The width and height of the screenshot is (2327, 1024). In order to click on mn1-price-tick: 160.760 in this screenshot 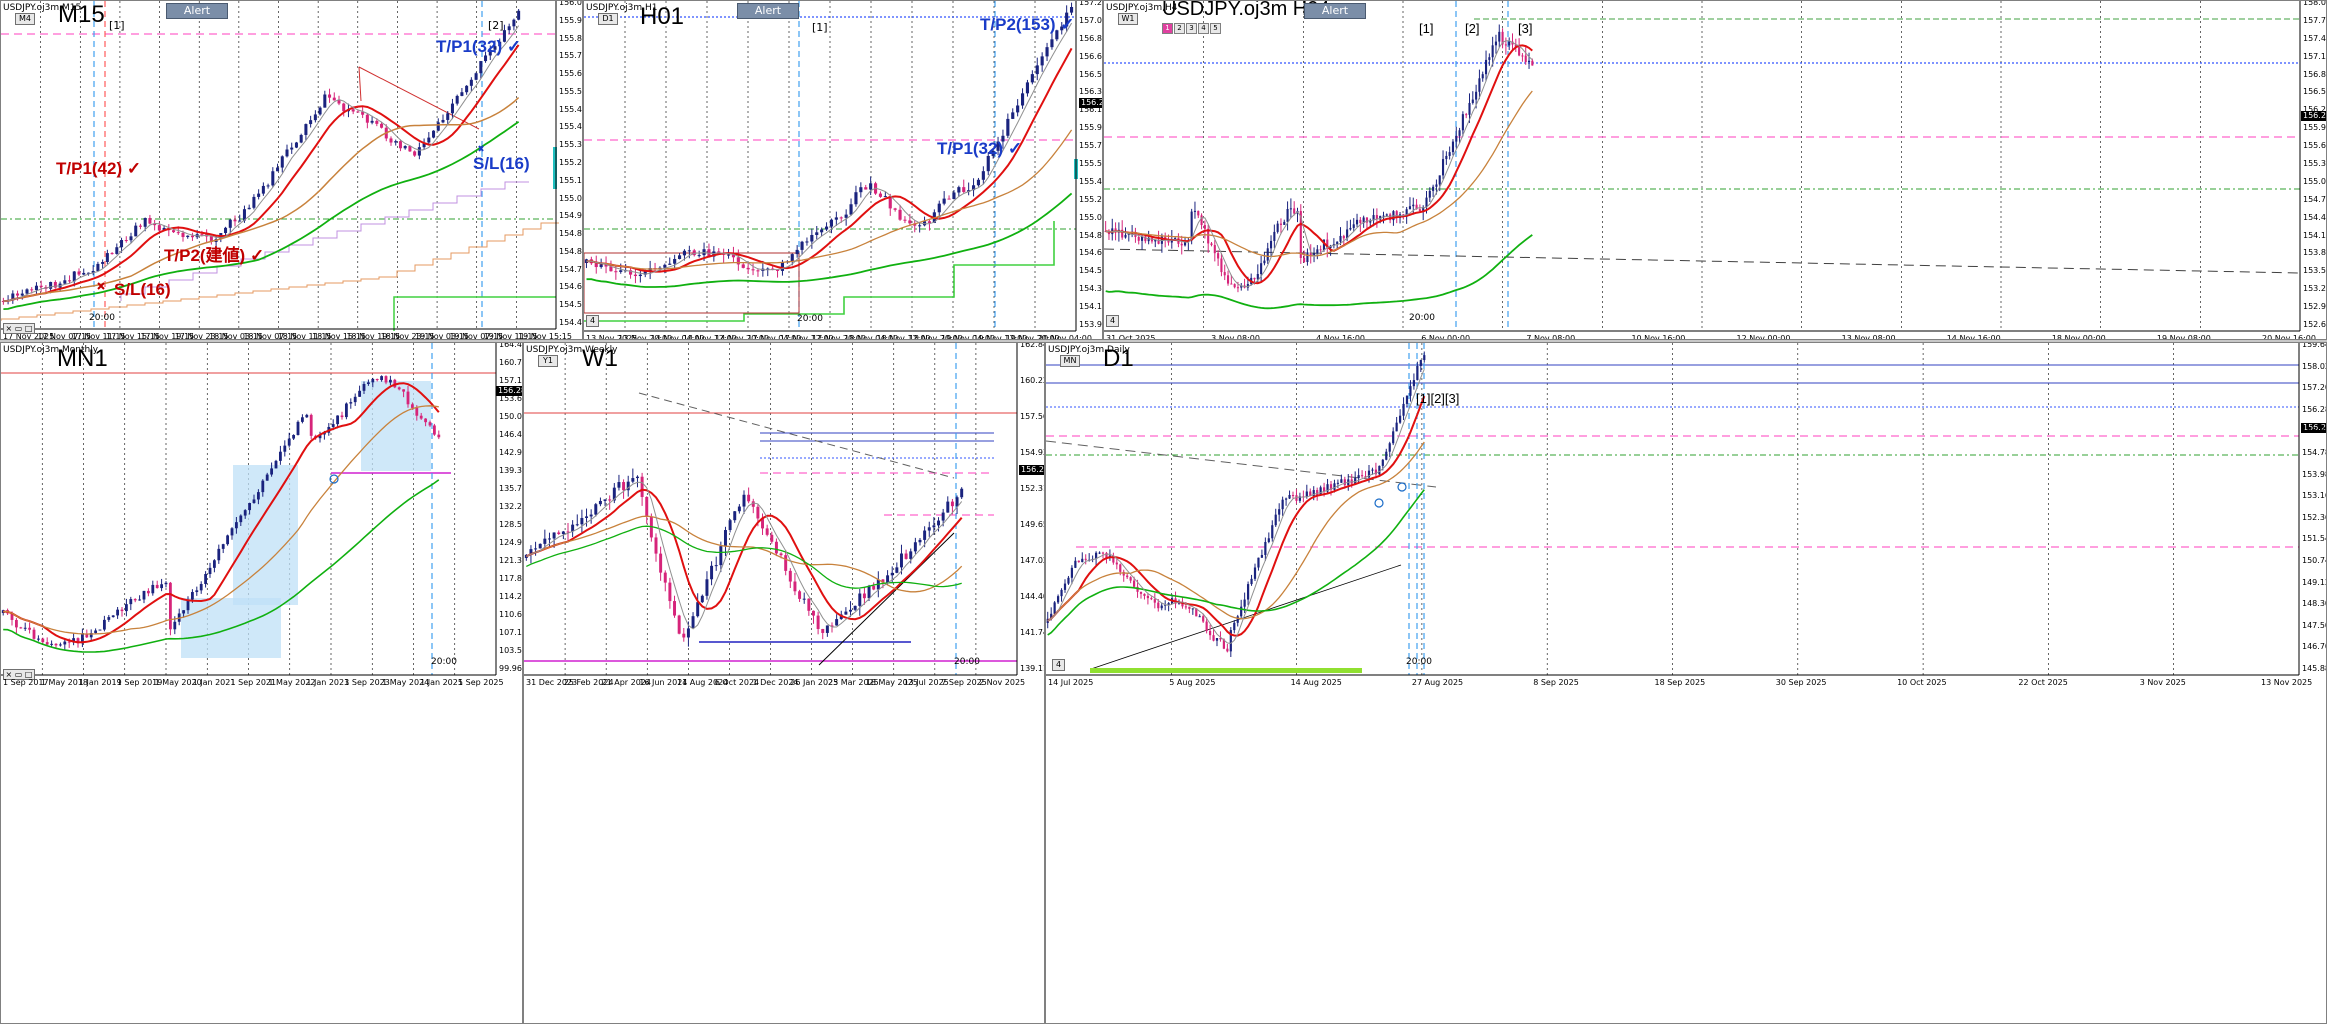, I will do `click(510, 362)`.